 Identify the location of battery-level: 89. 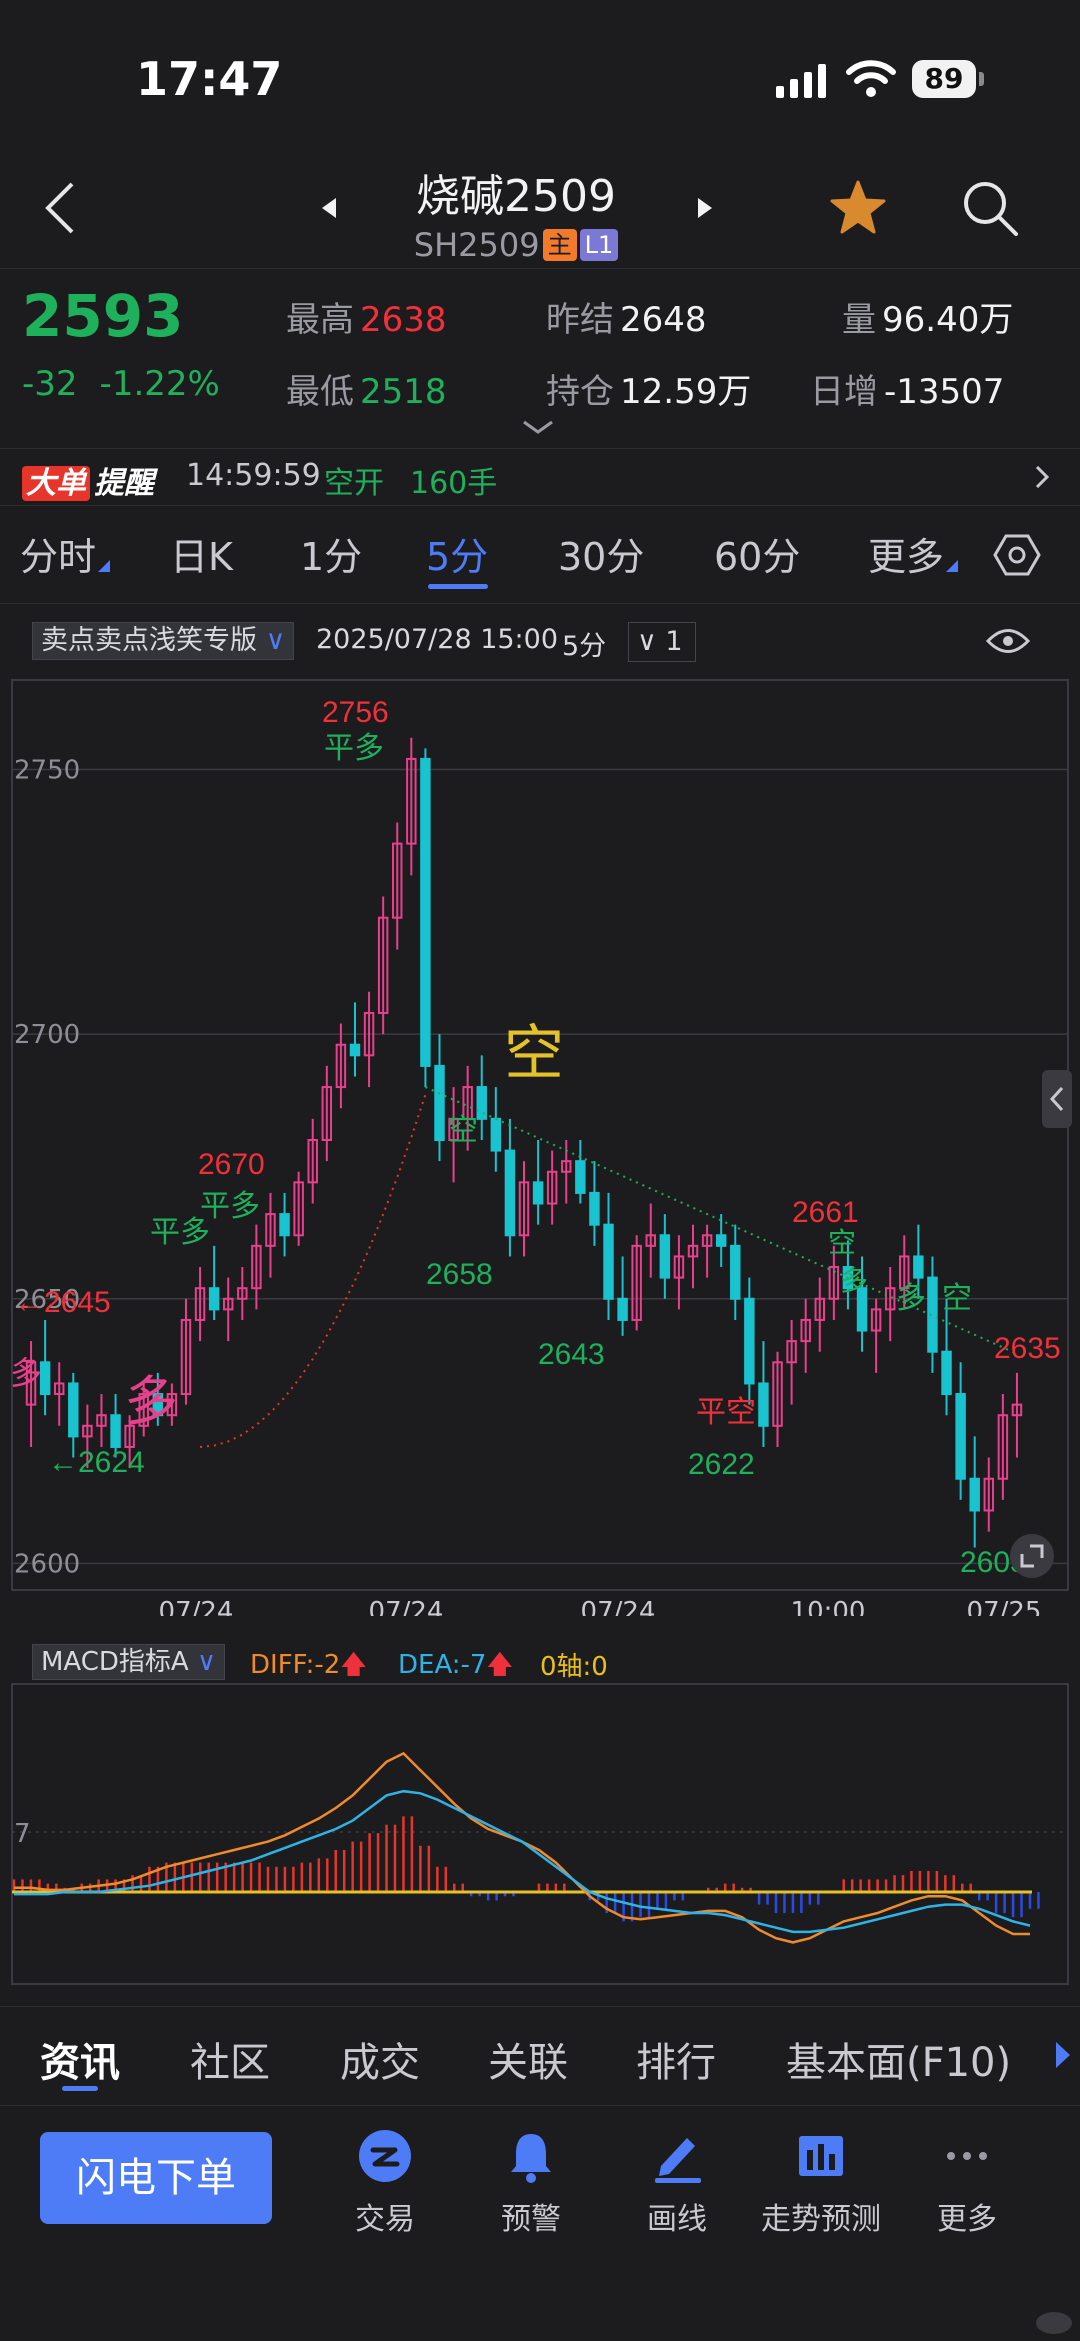
(944, 79).